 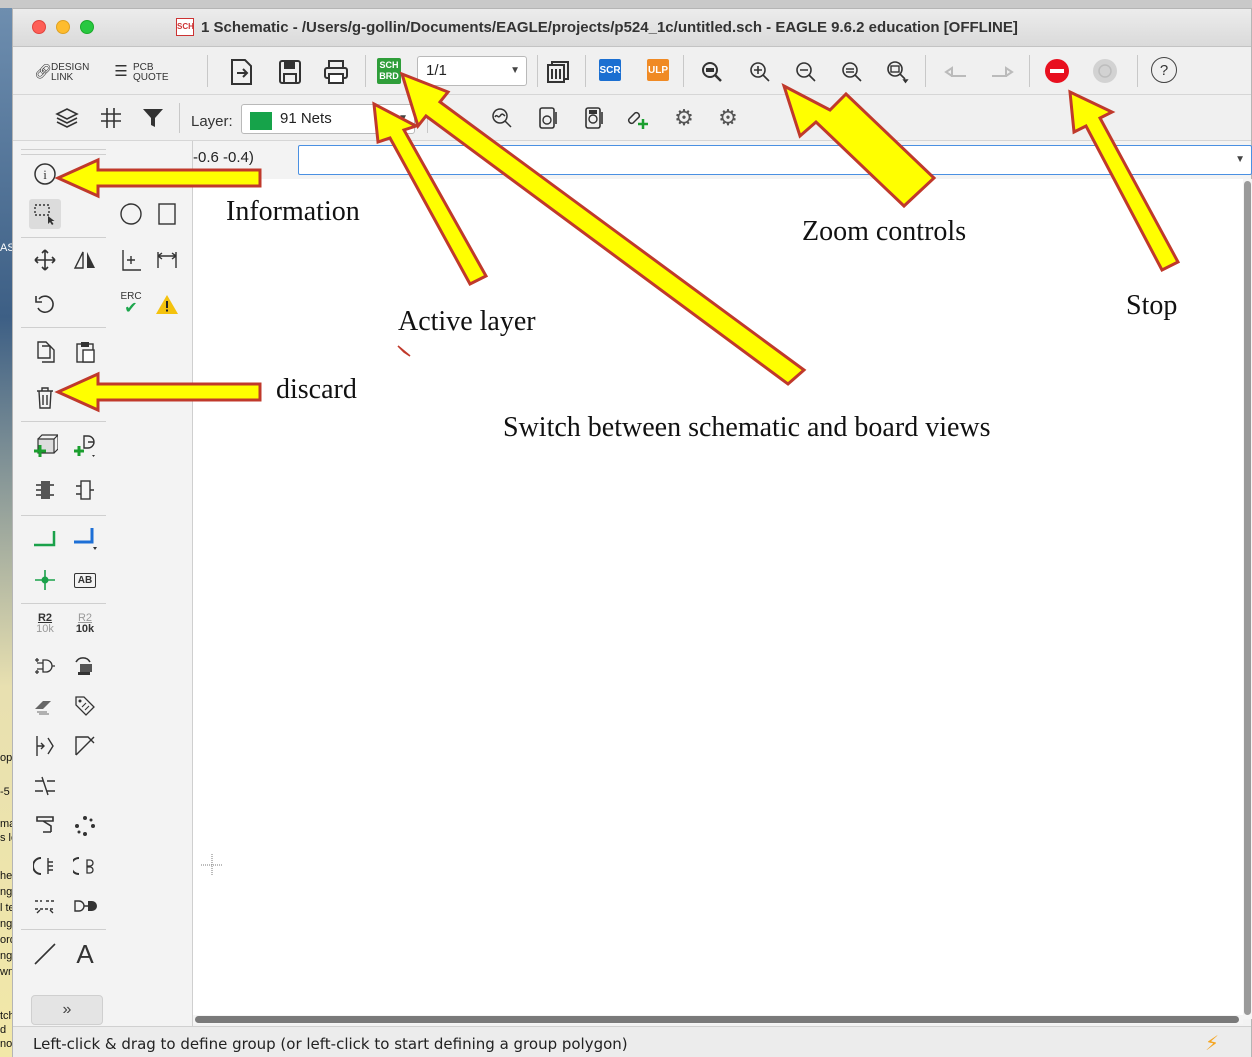 What do you see at coordinates (45, 746) in the screenshot?
I see `gateswap-icon` at bounding box center [45, 746].